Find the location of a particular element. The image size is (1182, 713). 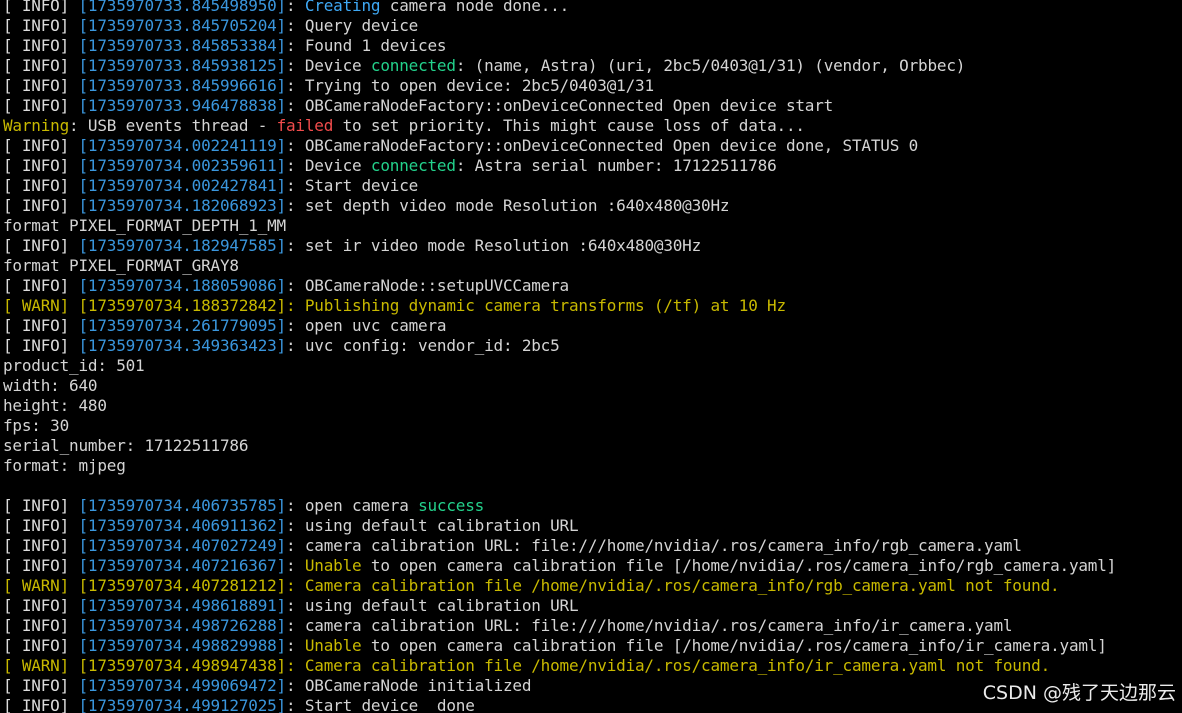

log-timestamp: [1735970734.002359611] is located at coordinates (182, 165).